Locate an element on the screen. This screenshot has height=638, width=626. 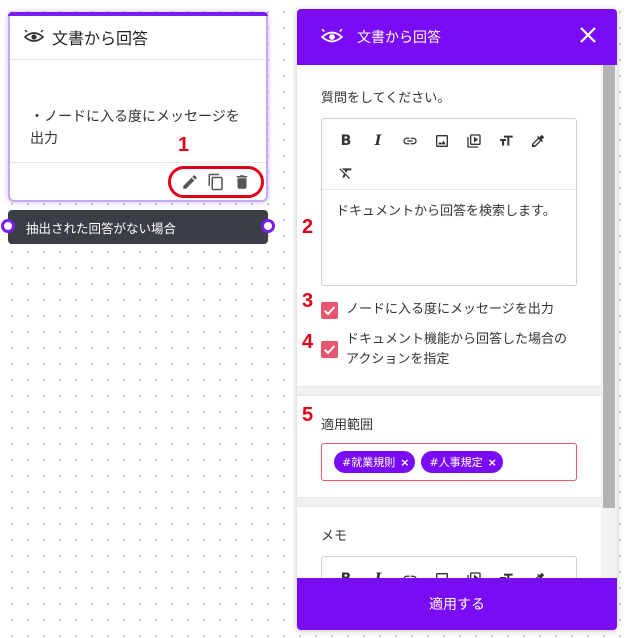
clear-format-button is located at coordinates (346, 173).